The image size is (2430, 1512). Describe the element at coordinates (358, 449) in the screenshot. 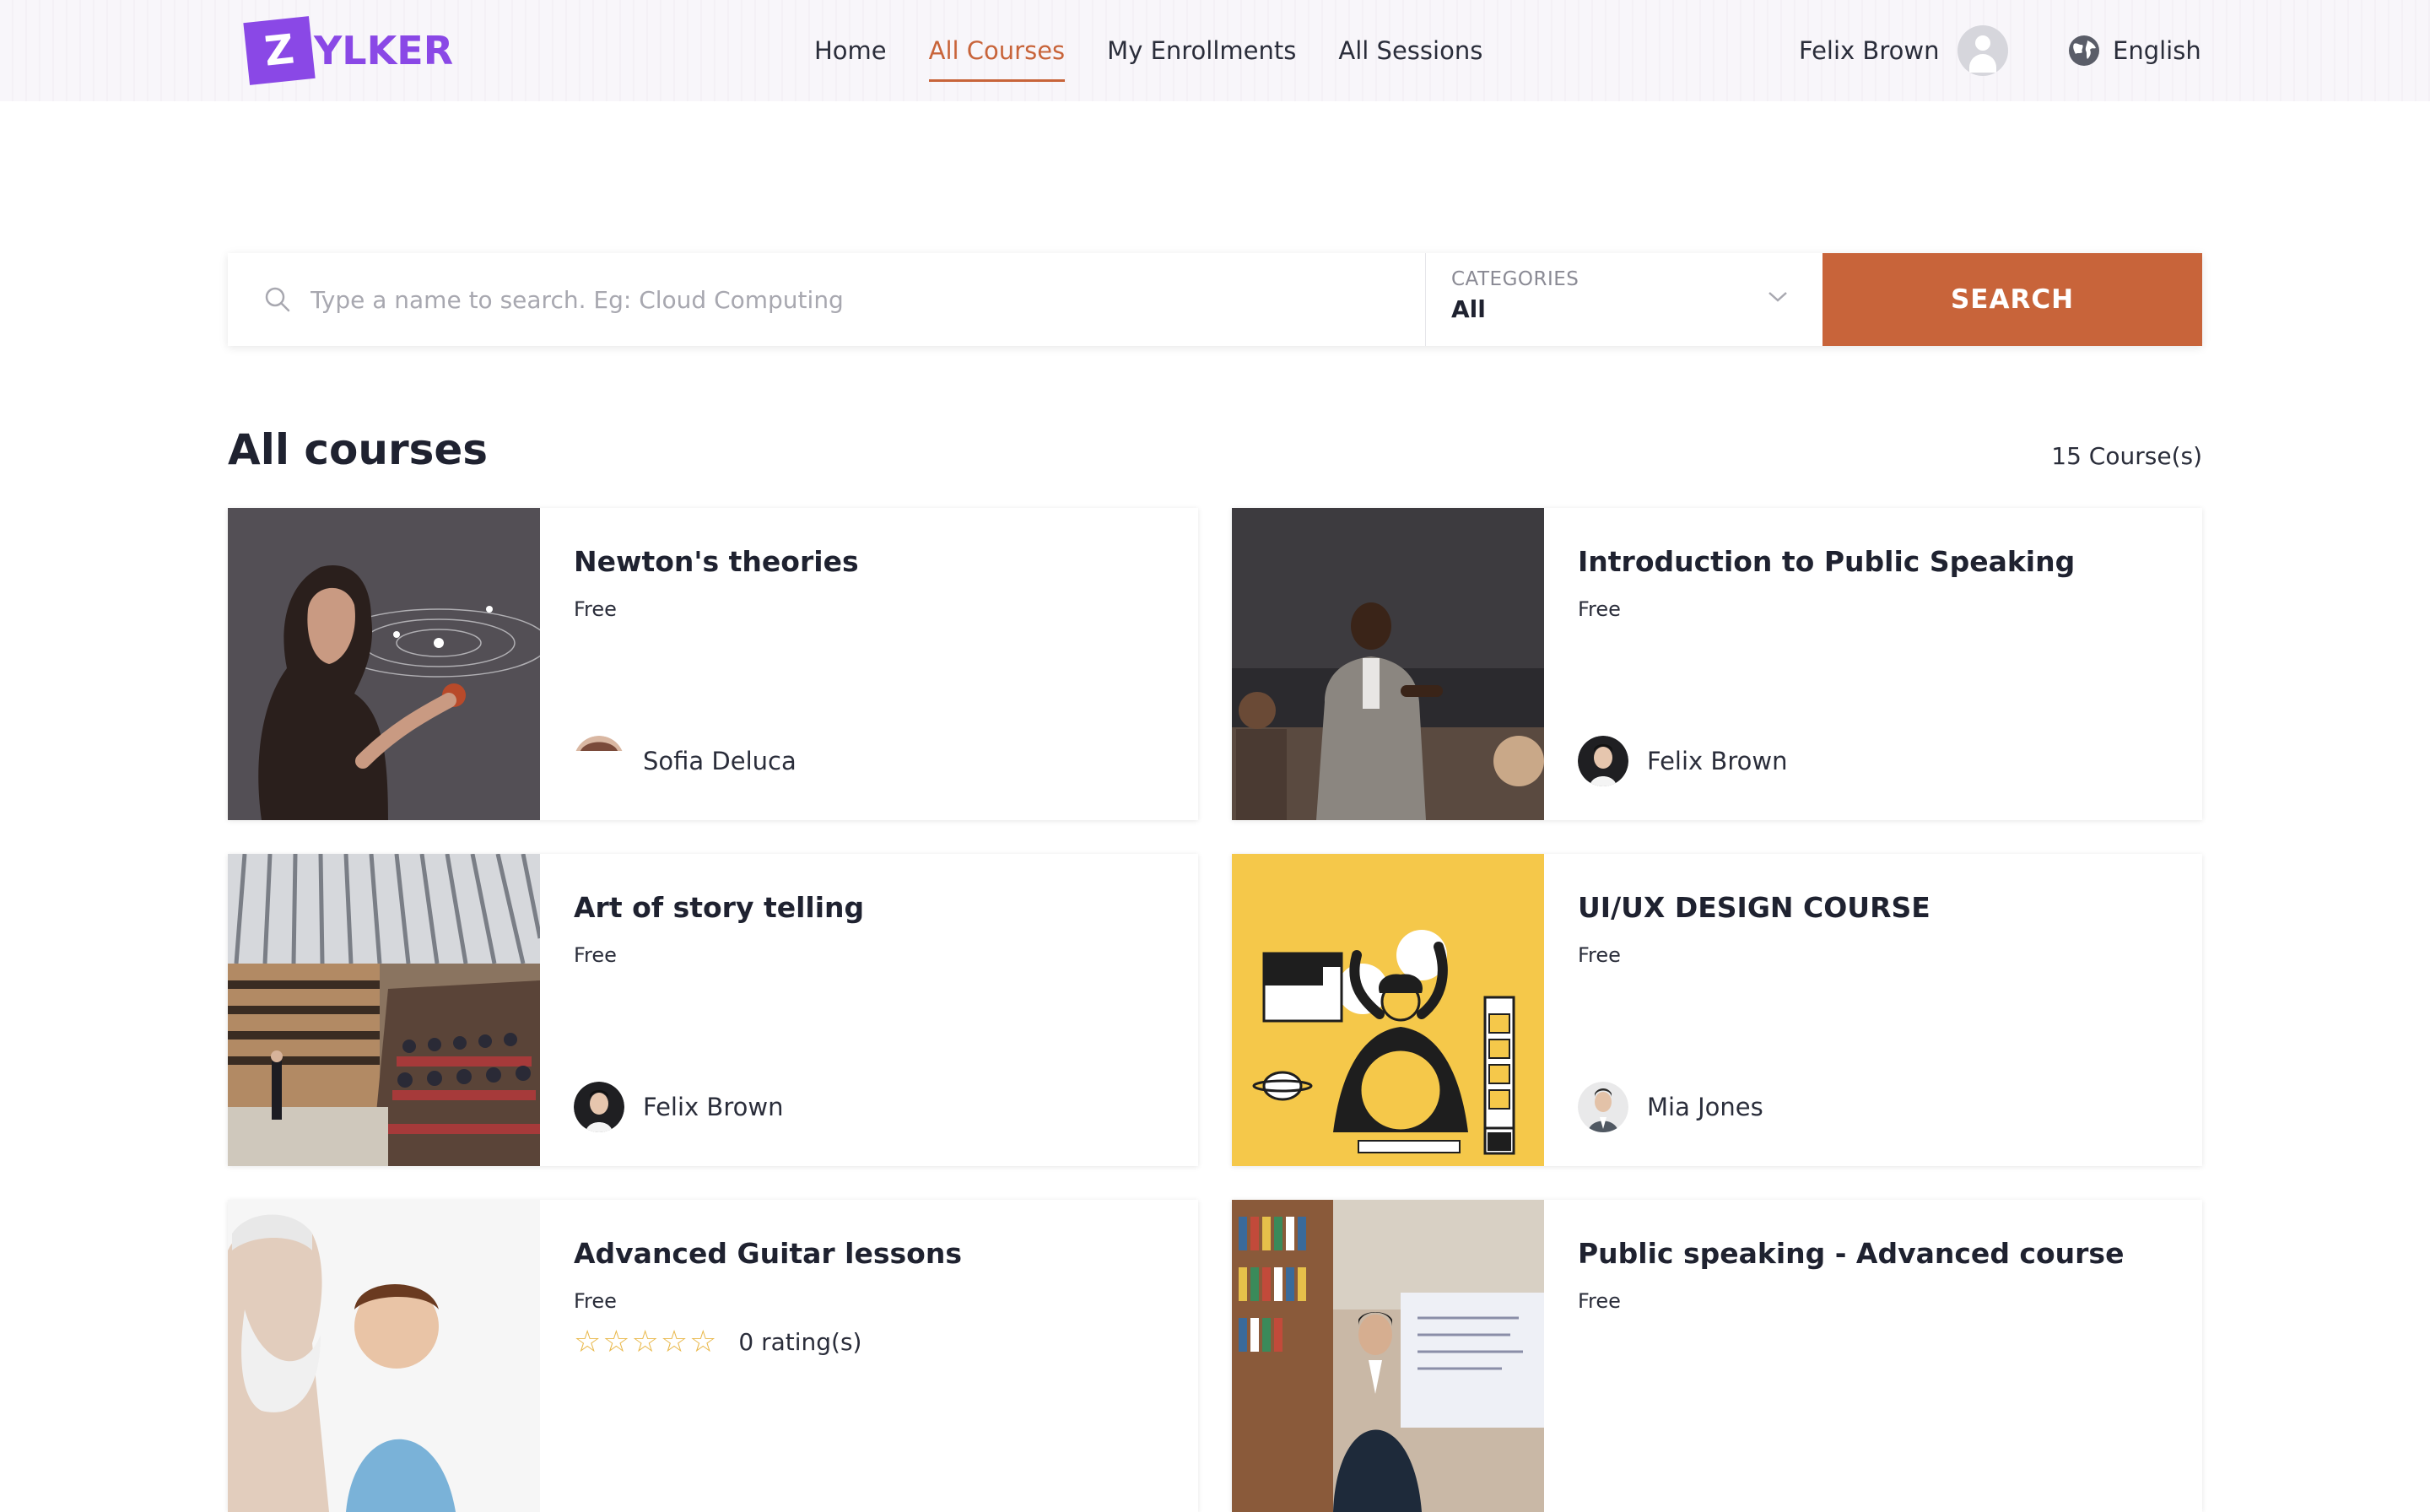

I see `section-title: All courses` at that location.